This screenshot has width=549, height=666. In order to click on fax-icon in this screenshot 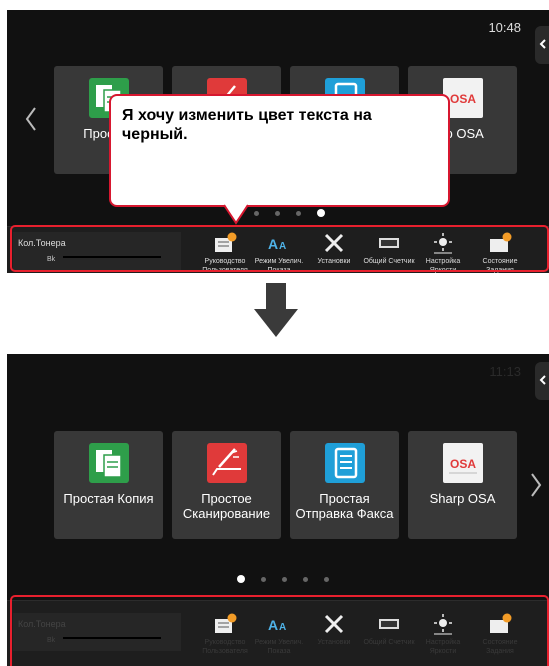, I will do `click(344, 463)`.